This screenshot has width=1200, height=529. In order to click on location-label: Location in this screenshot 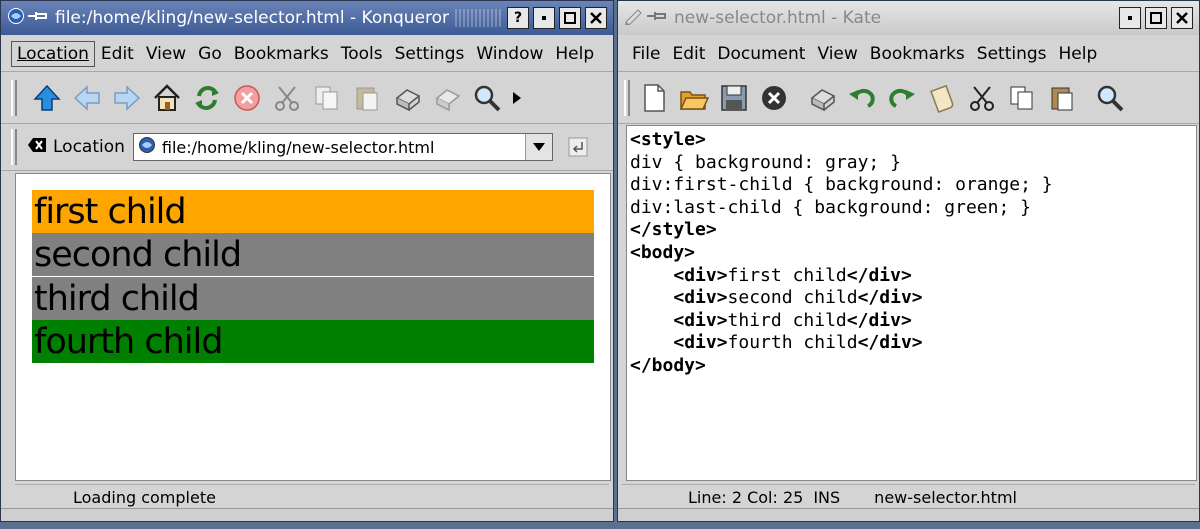, I will do `click(89, 147)`.